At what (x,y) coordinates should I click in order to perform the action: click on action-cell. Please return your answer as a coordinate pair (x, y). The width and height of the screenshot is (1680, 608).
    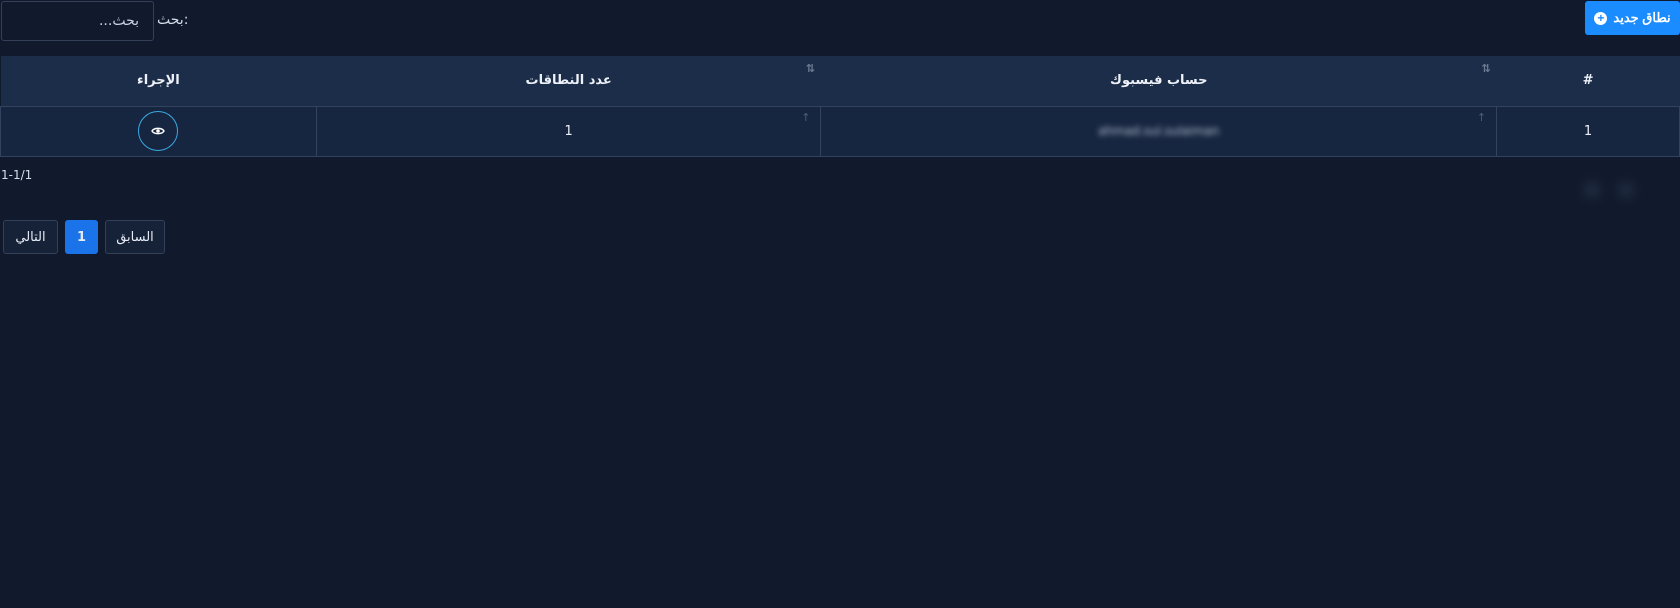
    Looking at the image, I should click on (158, 131).